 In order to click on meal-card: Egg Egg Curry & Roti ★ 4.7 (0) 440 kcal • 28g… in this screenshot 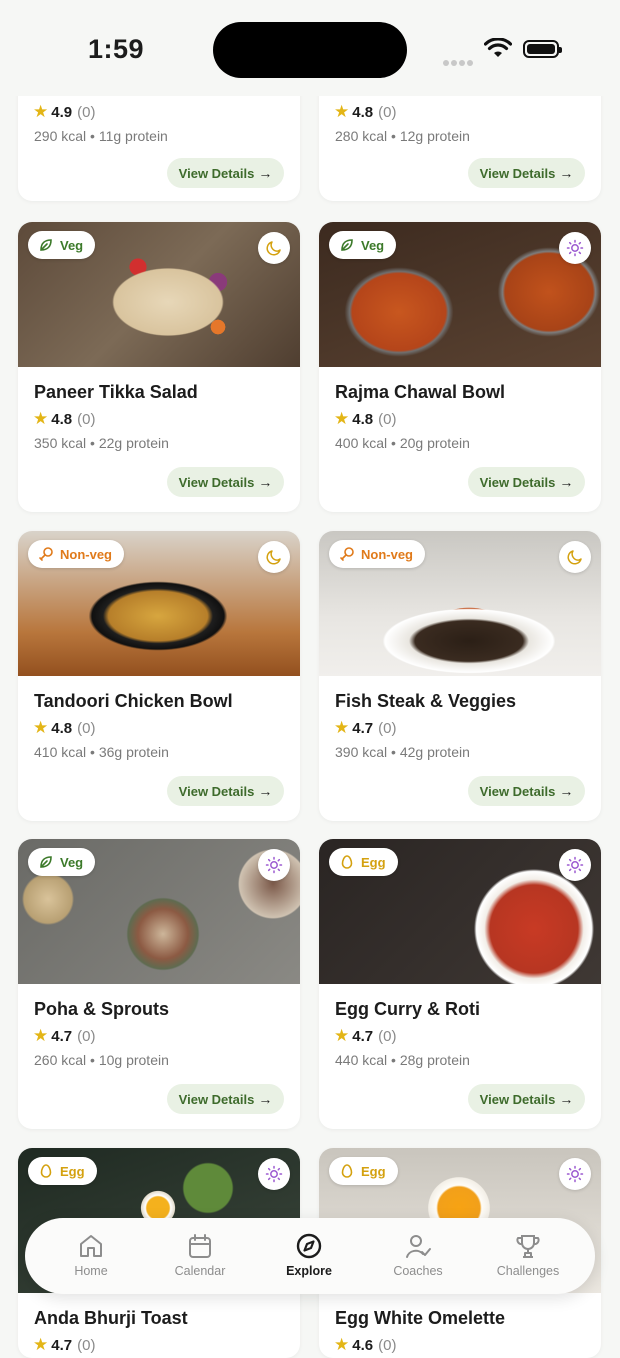, I will do `click(460, 984)`.